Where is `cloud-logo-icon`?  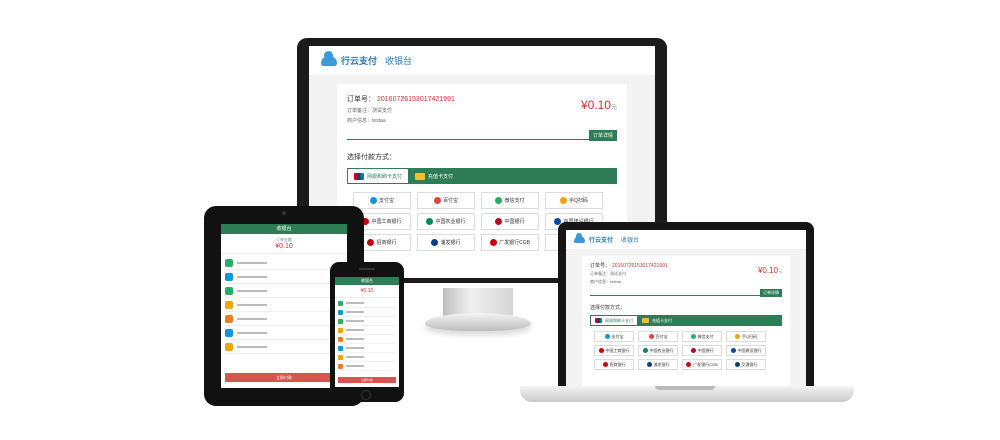
cloud-logo-icon is located at coordinates (579, 238).